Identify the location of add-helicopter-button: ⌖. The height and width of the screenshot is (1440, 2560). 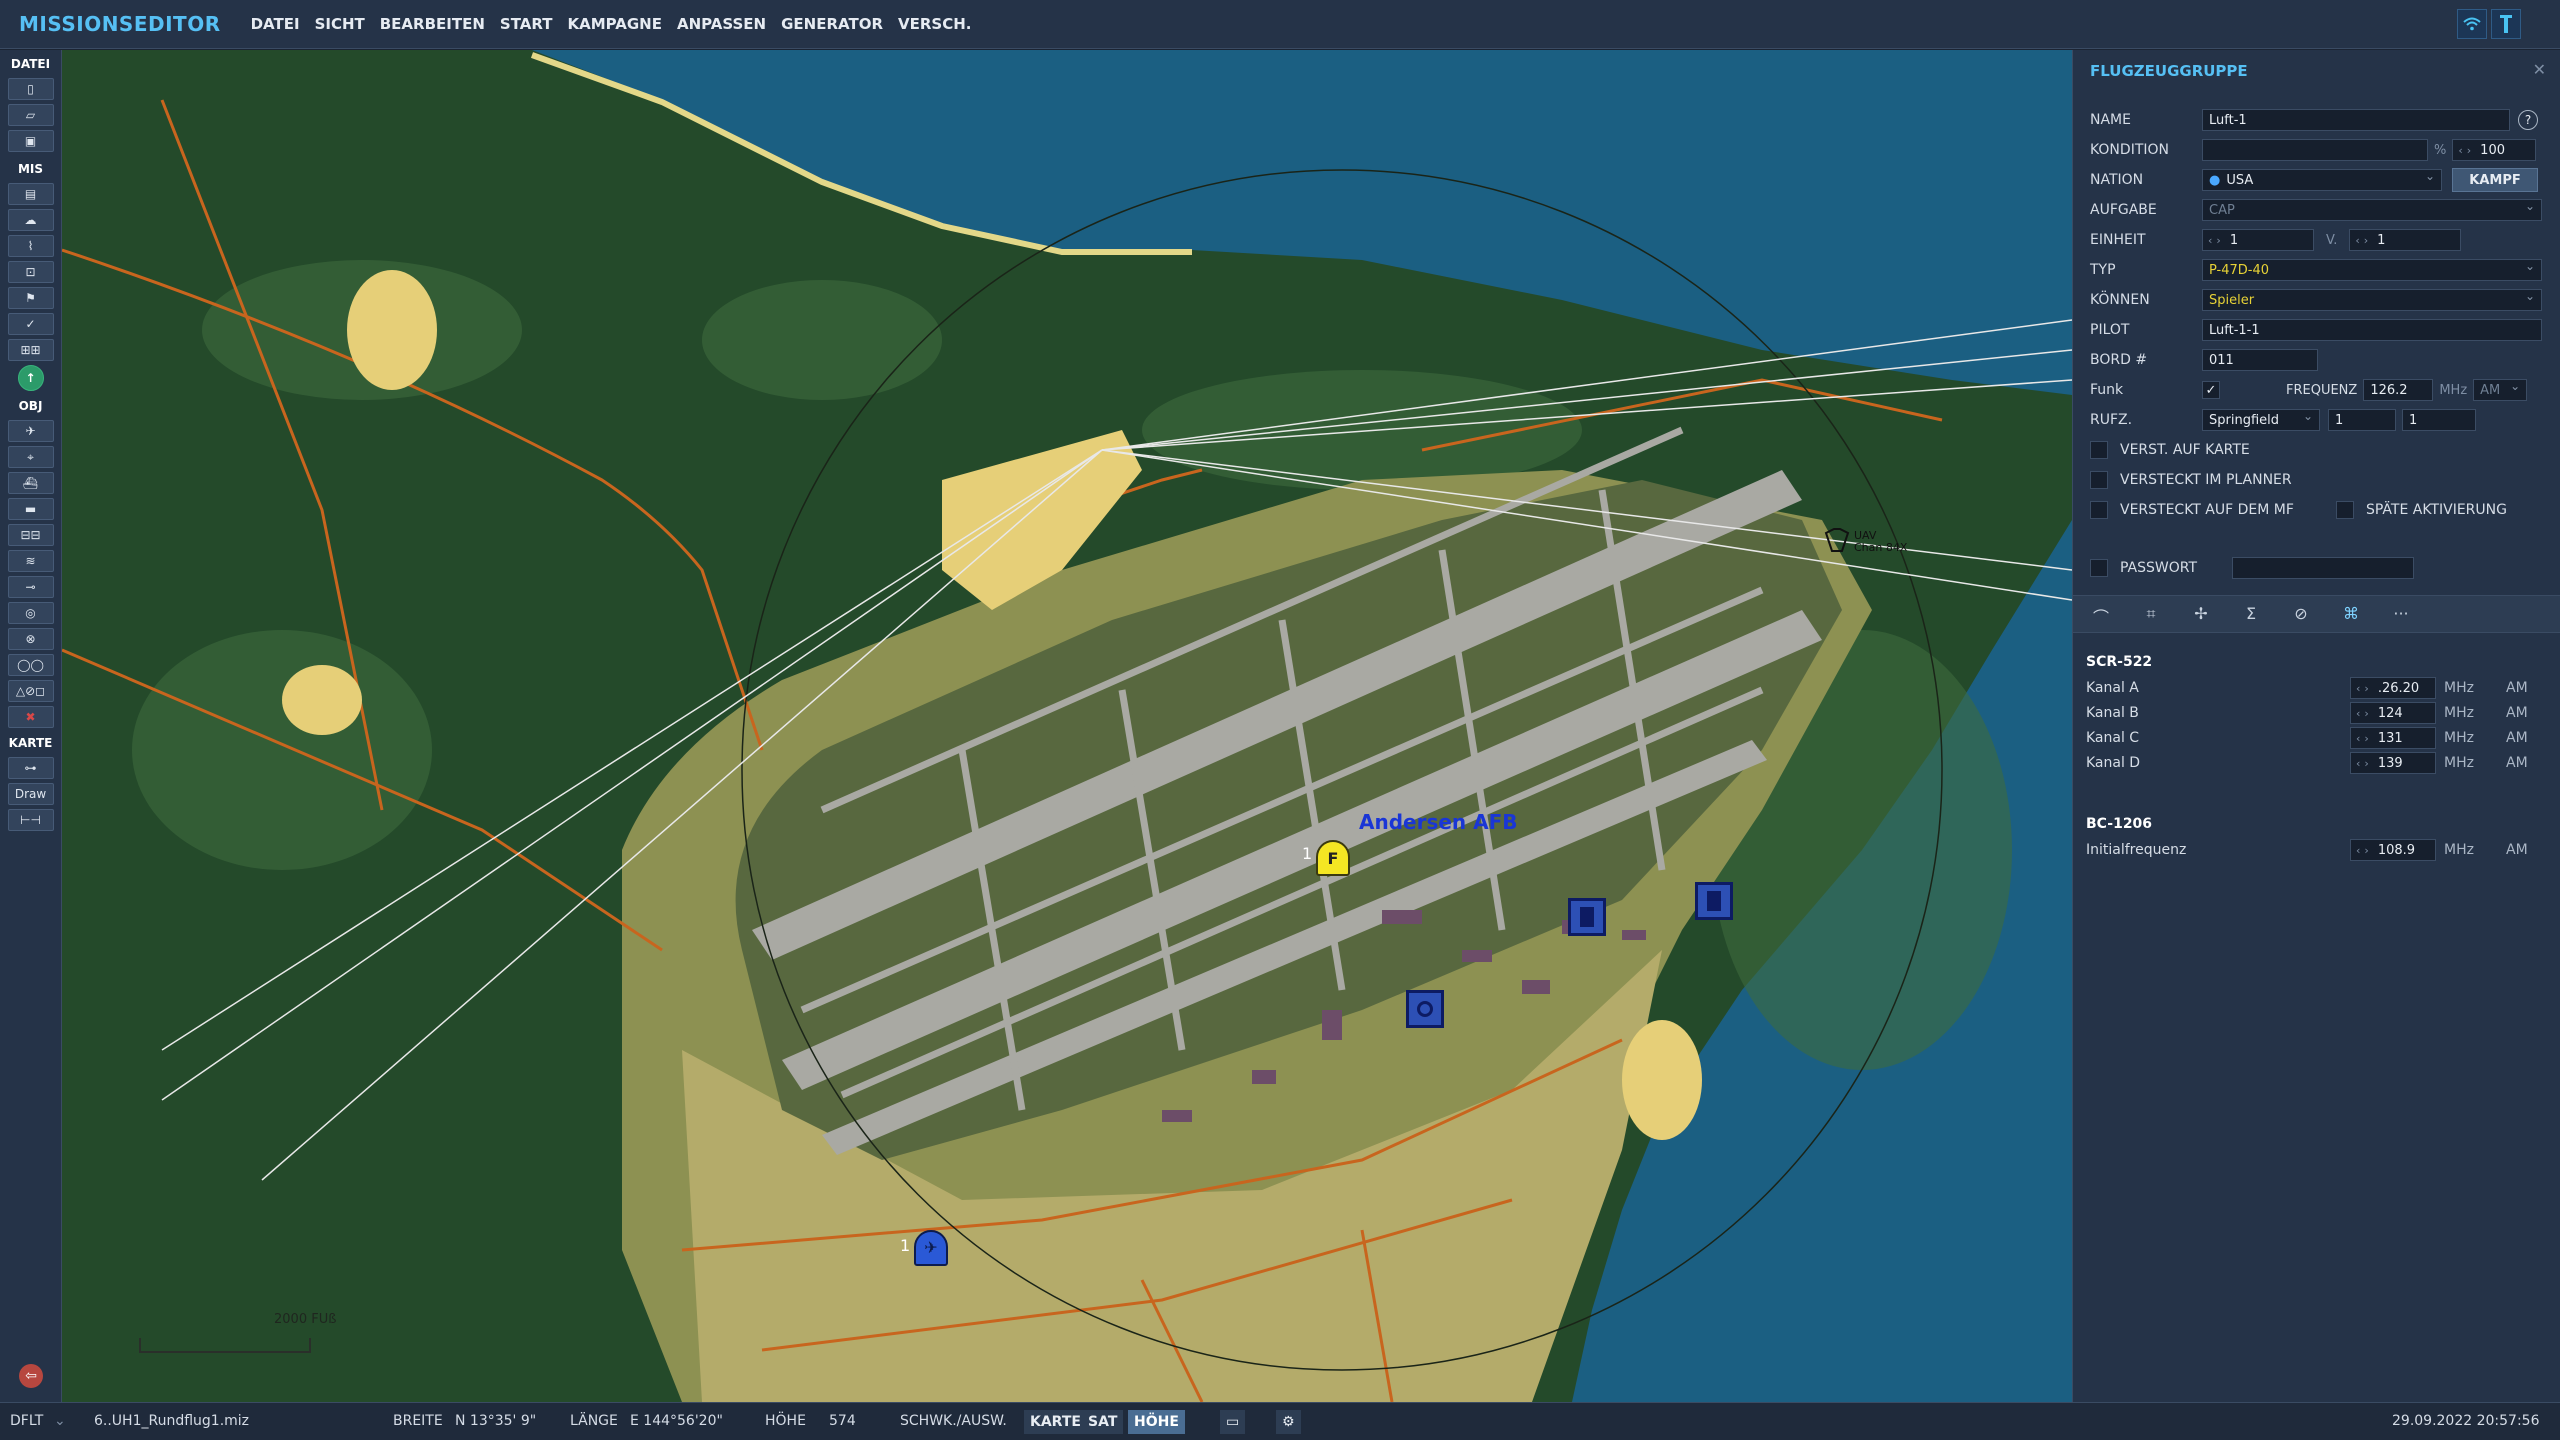
(30, 457).